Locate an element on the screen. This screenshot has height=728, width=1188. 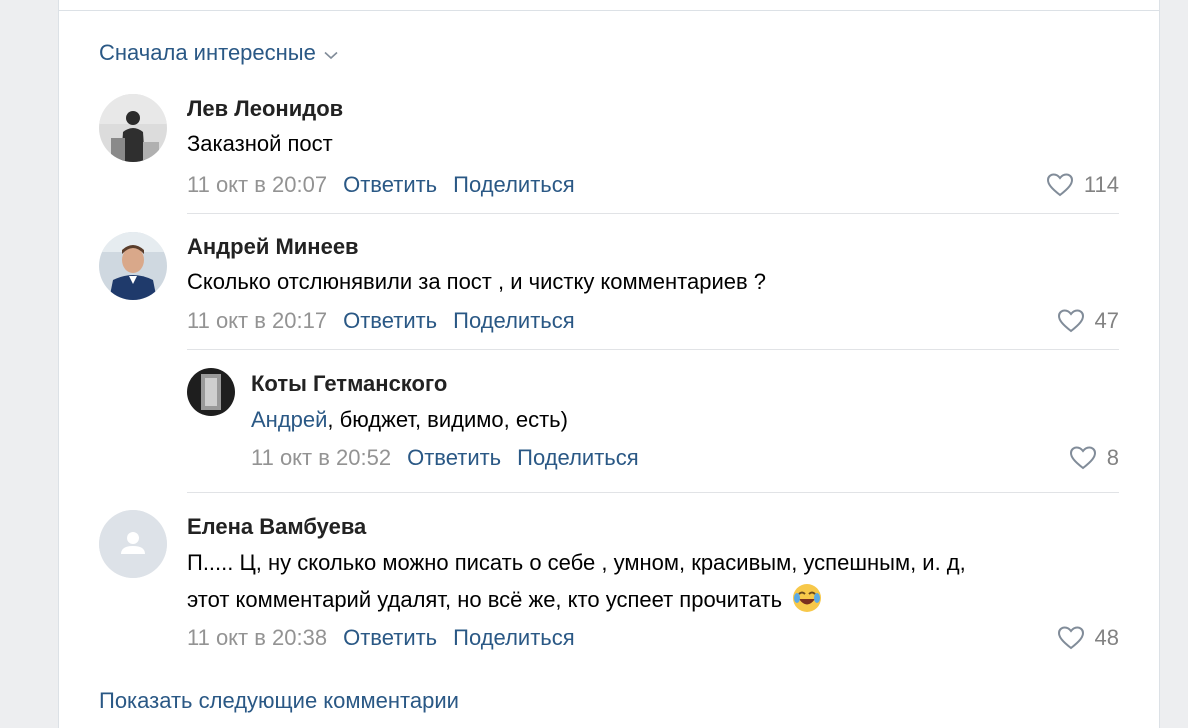
like-count: 8 is located at coordinates (1112, 457).